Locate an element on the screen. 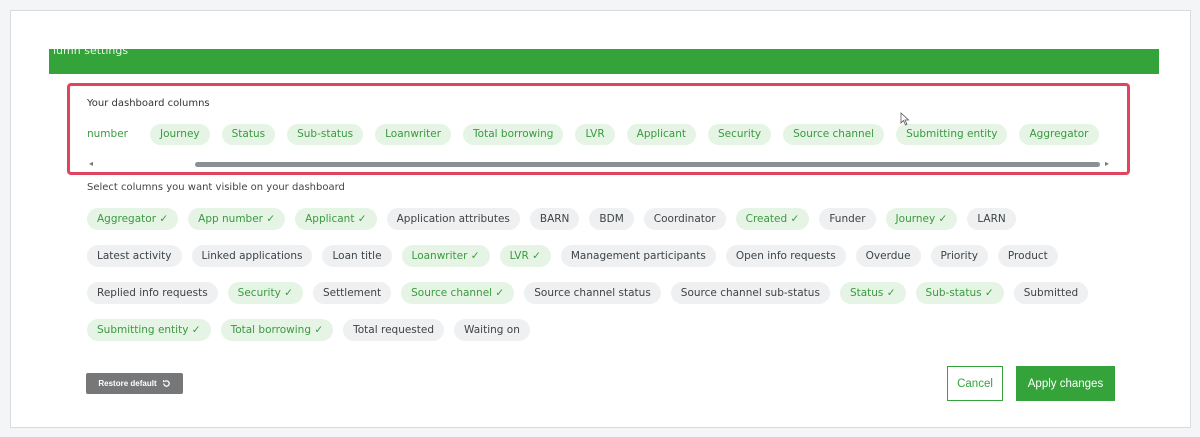 The height and width of the screenshot is (437, 1200). column-option-chip: Loanwriter ✓ is located at coordinates (445, 256).